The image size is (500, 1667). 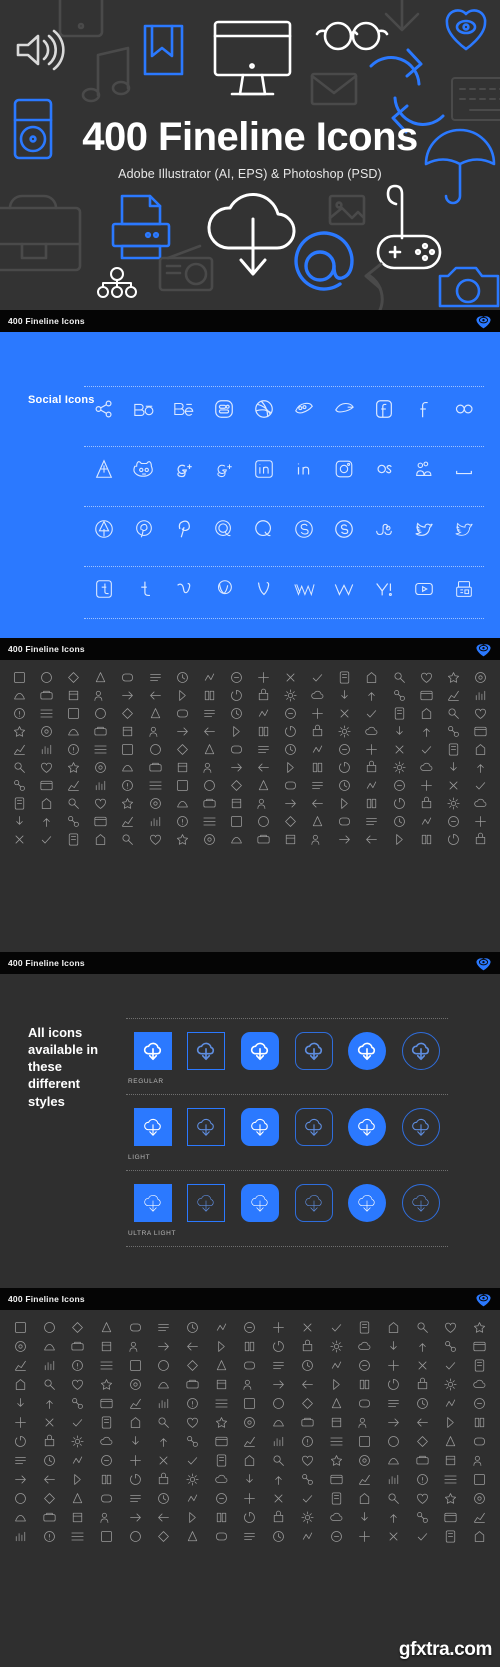 I want to click on rewind-fill-icon, so click(x=46, y=695).